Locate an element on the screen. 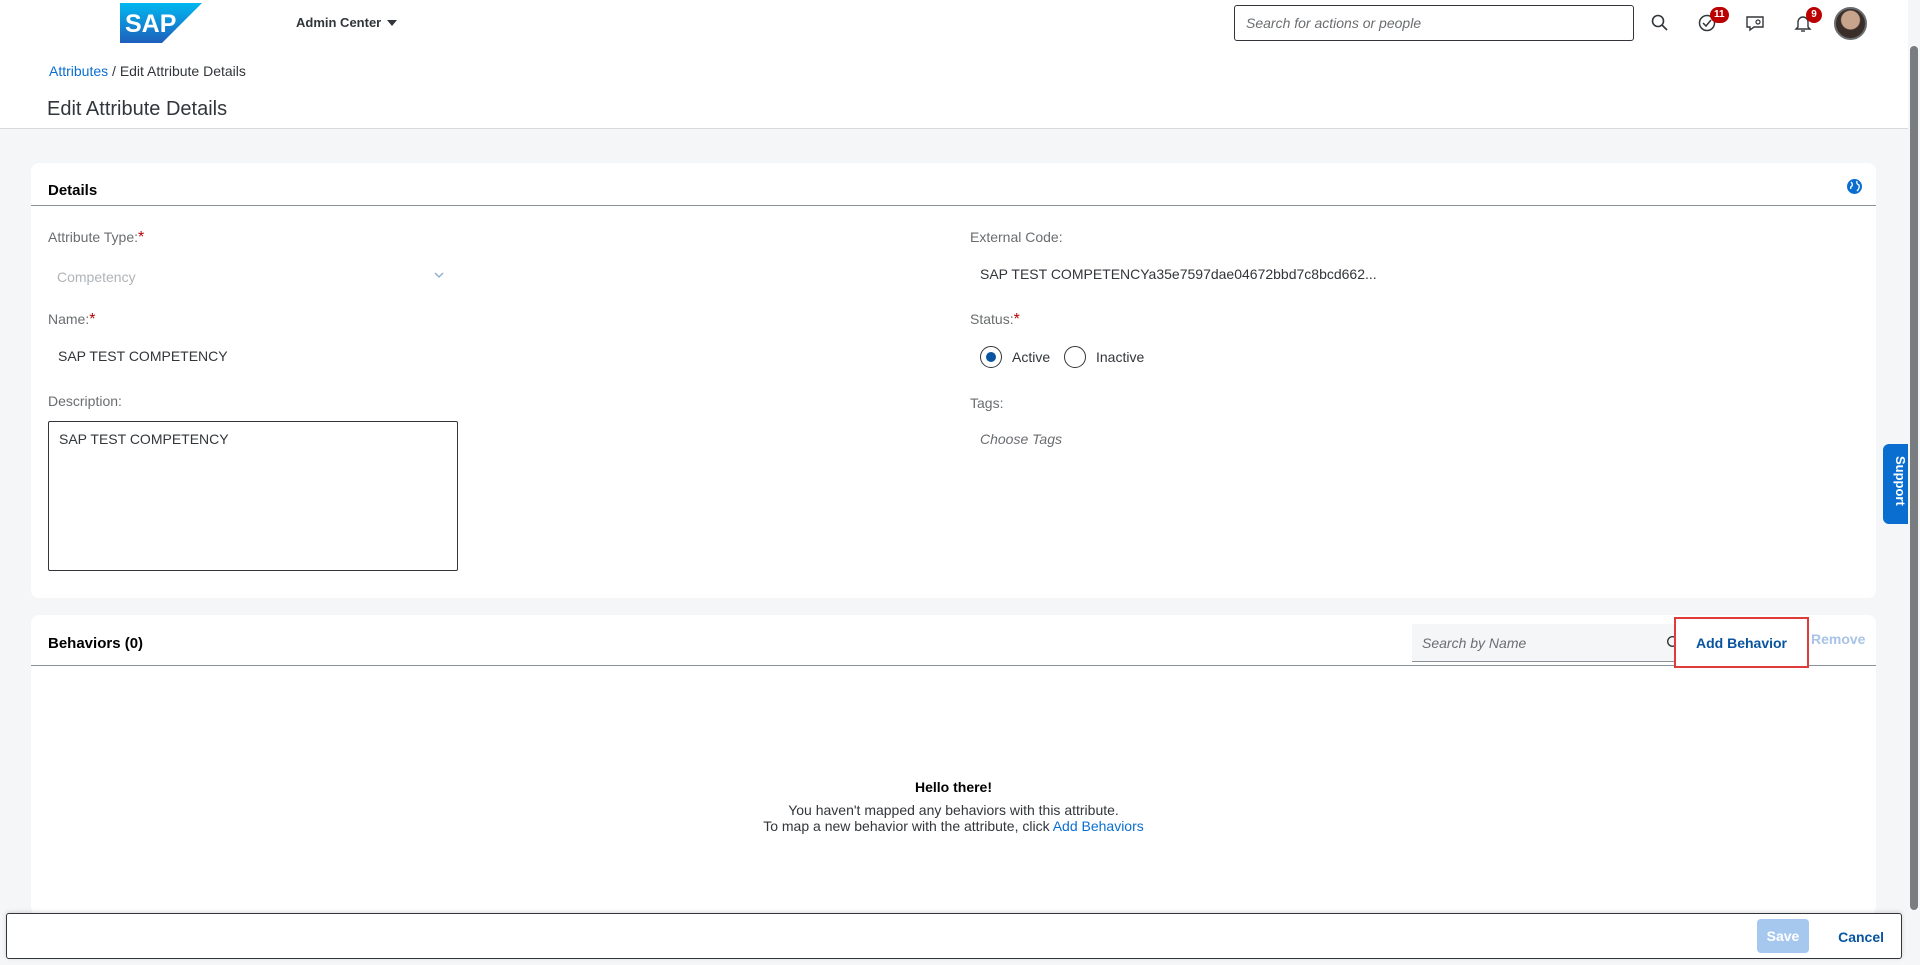 The height and width of the screenshot is (965, 1920). radio-unselected-icon is located at coordinates (1075, 357).